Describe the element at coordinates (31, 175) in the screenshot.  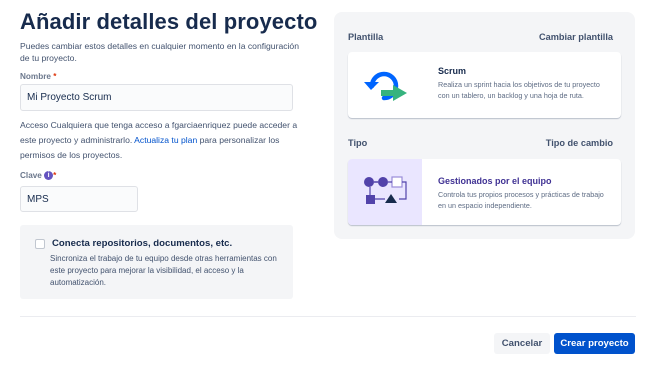
I see `key-label-text: Clave` at that location.